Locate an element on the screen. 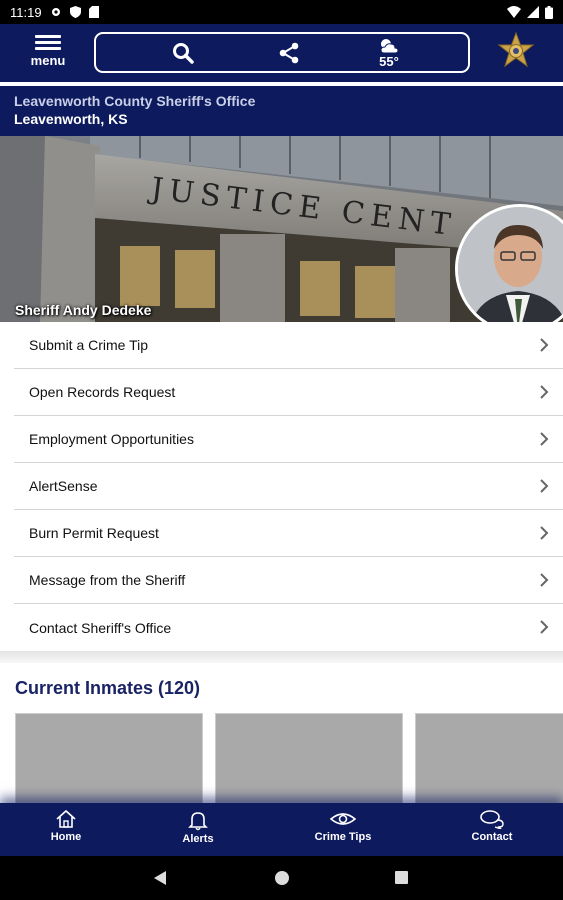 The image size is (563, 900). wifi-icon is located at coordinates (514, 12).